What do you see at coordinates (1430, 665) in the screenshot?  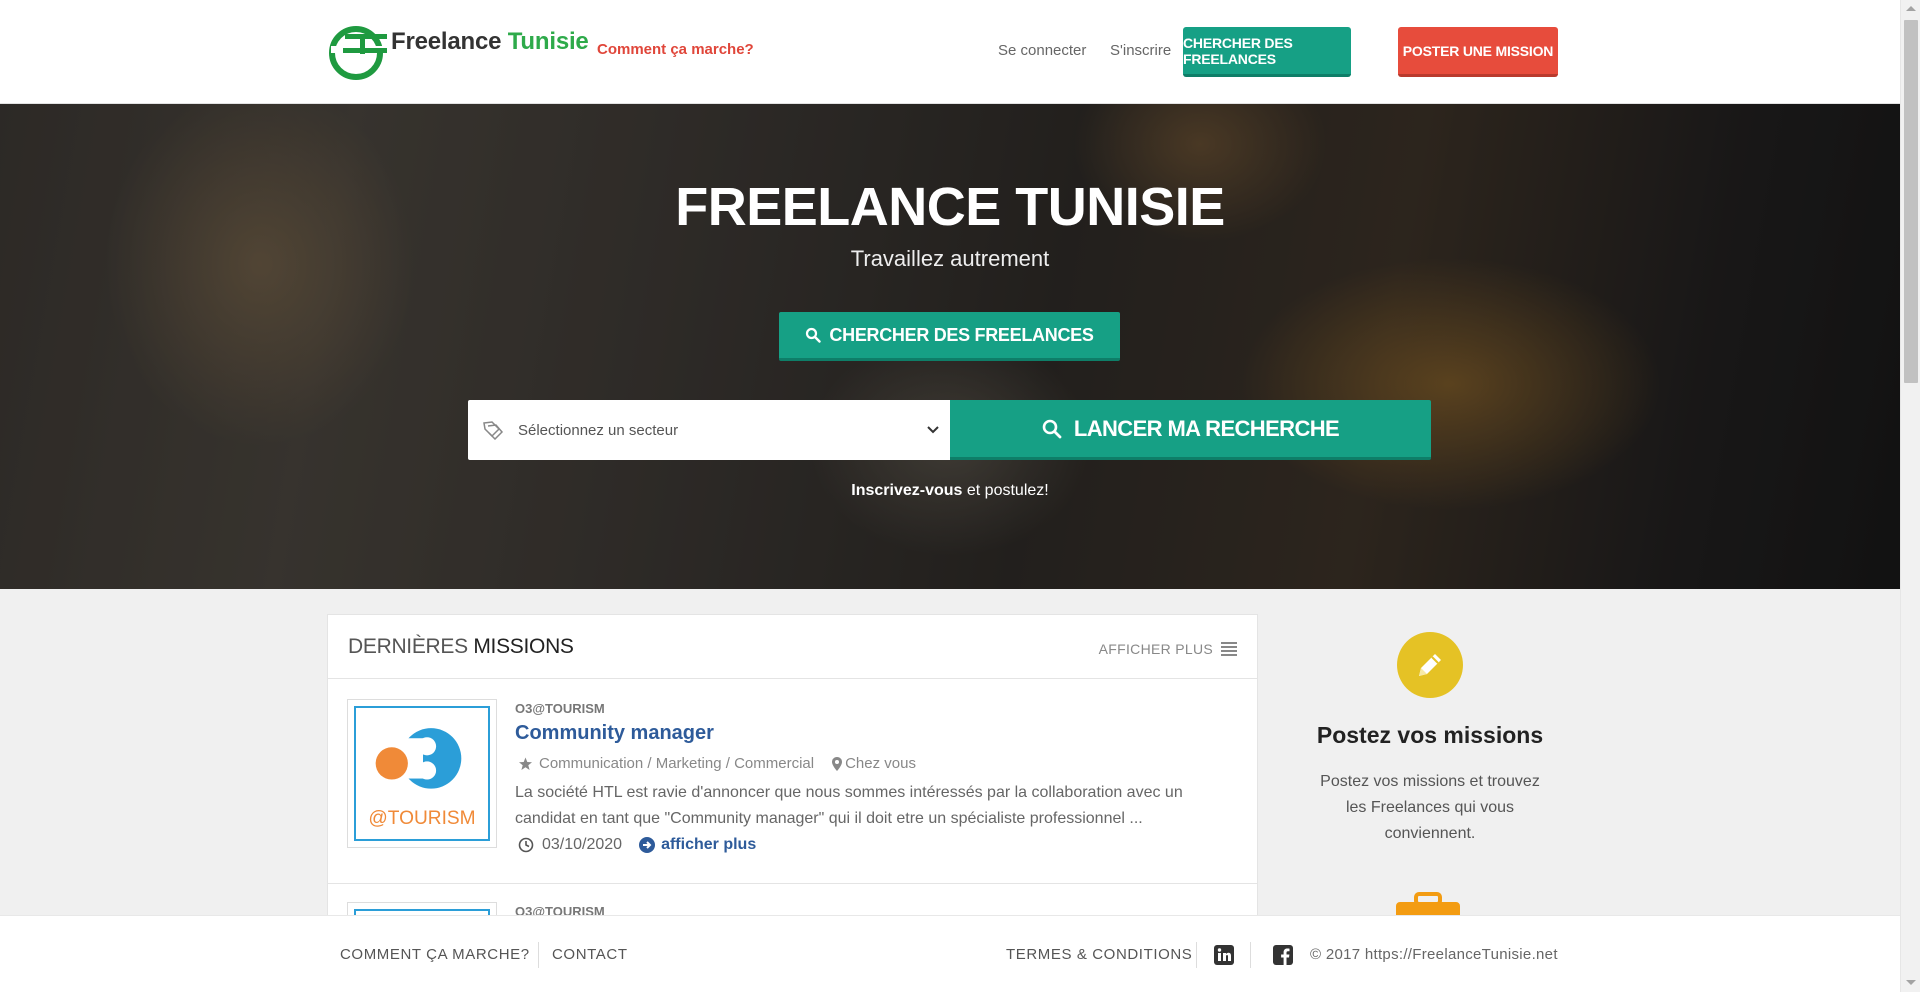 I see `pencil-icon` at bounding box center [1430, 665].